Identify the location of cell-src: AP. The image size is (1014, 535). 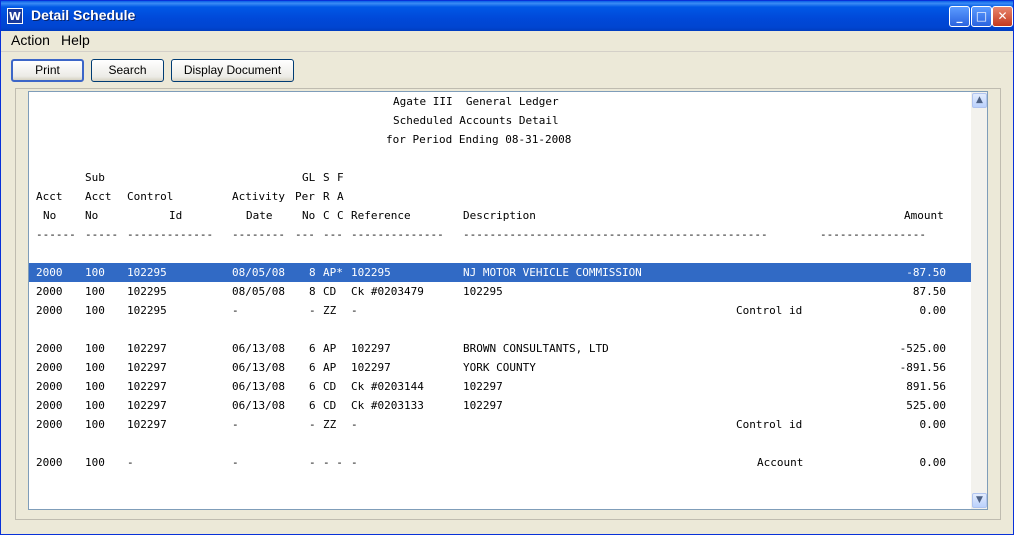
(330, 367).